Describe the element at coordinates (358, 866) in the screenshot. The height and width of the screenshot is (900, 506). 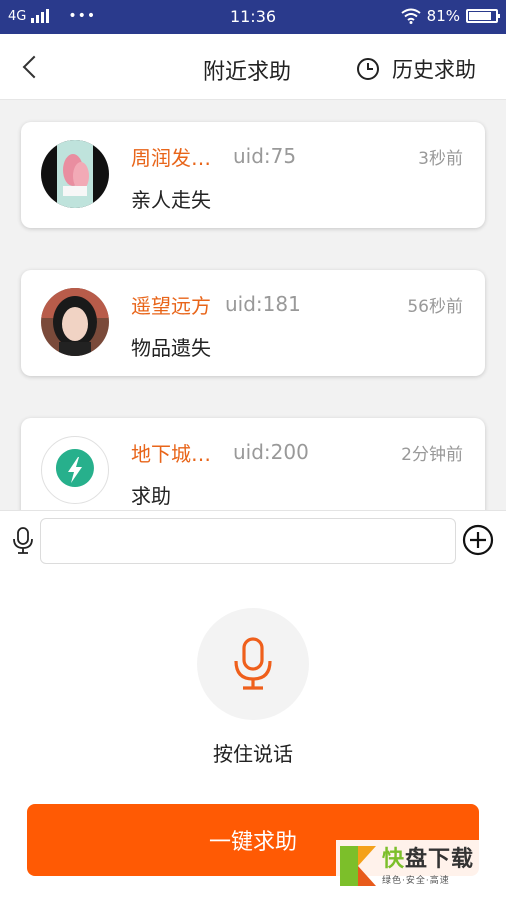
I see `logo-icon` at that location.